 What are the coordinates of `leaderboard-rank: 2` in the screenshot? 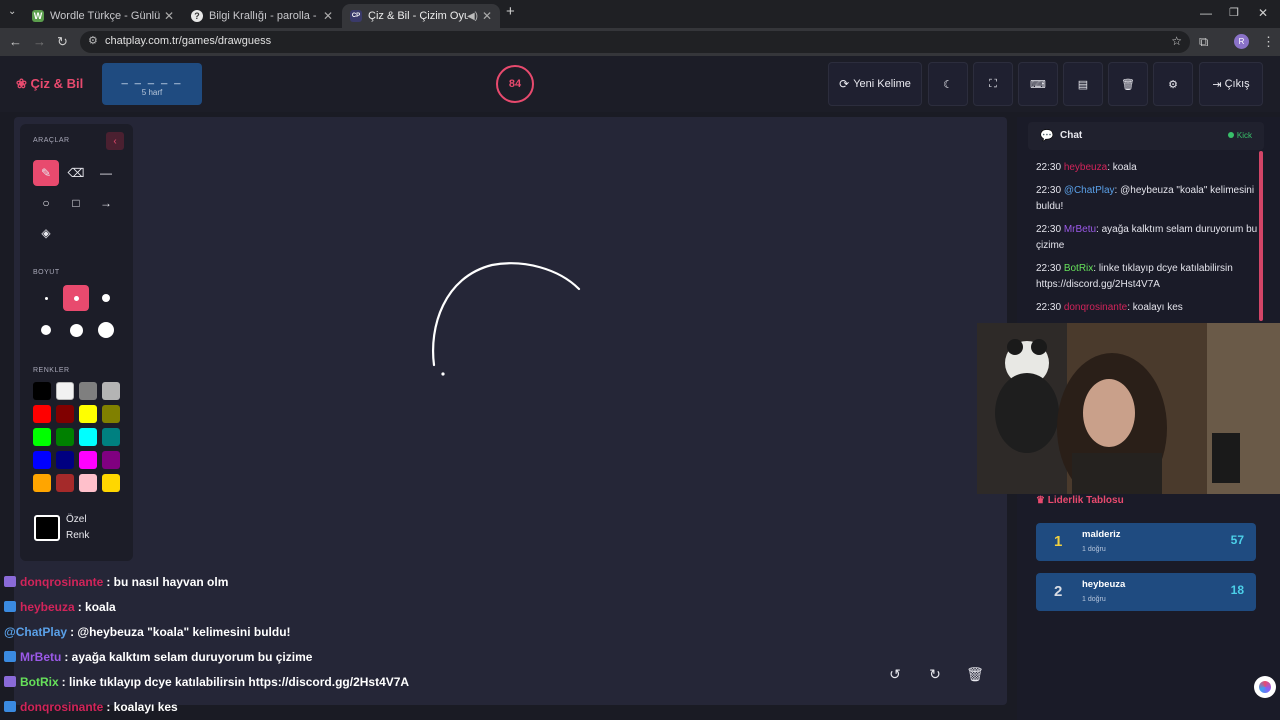 It's located at (1058, 591).